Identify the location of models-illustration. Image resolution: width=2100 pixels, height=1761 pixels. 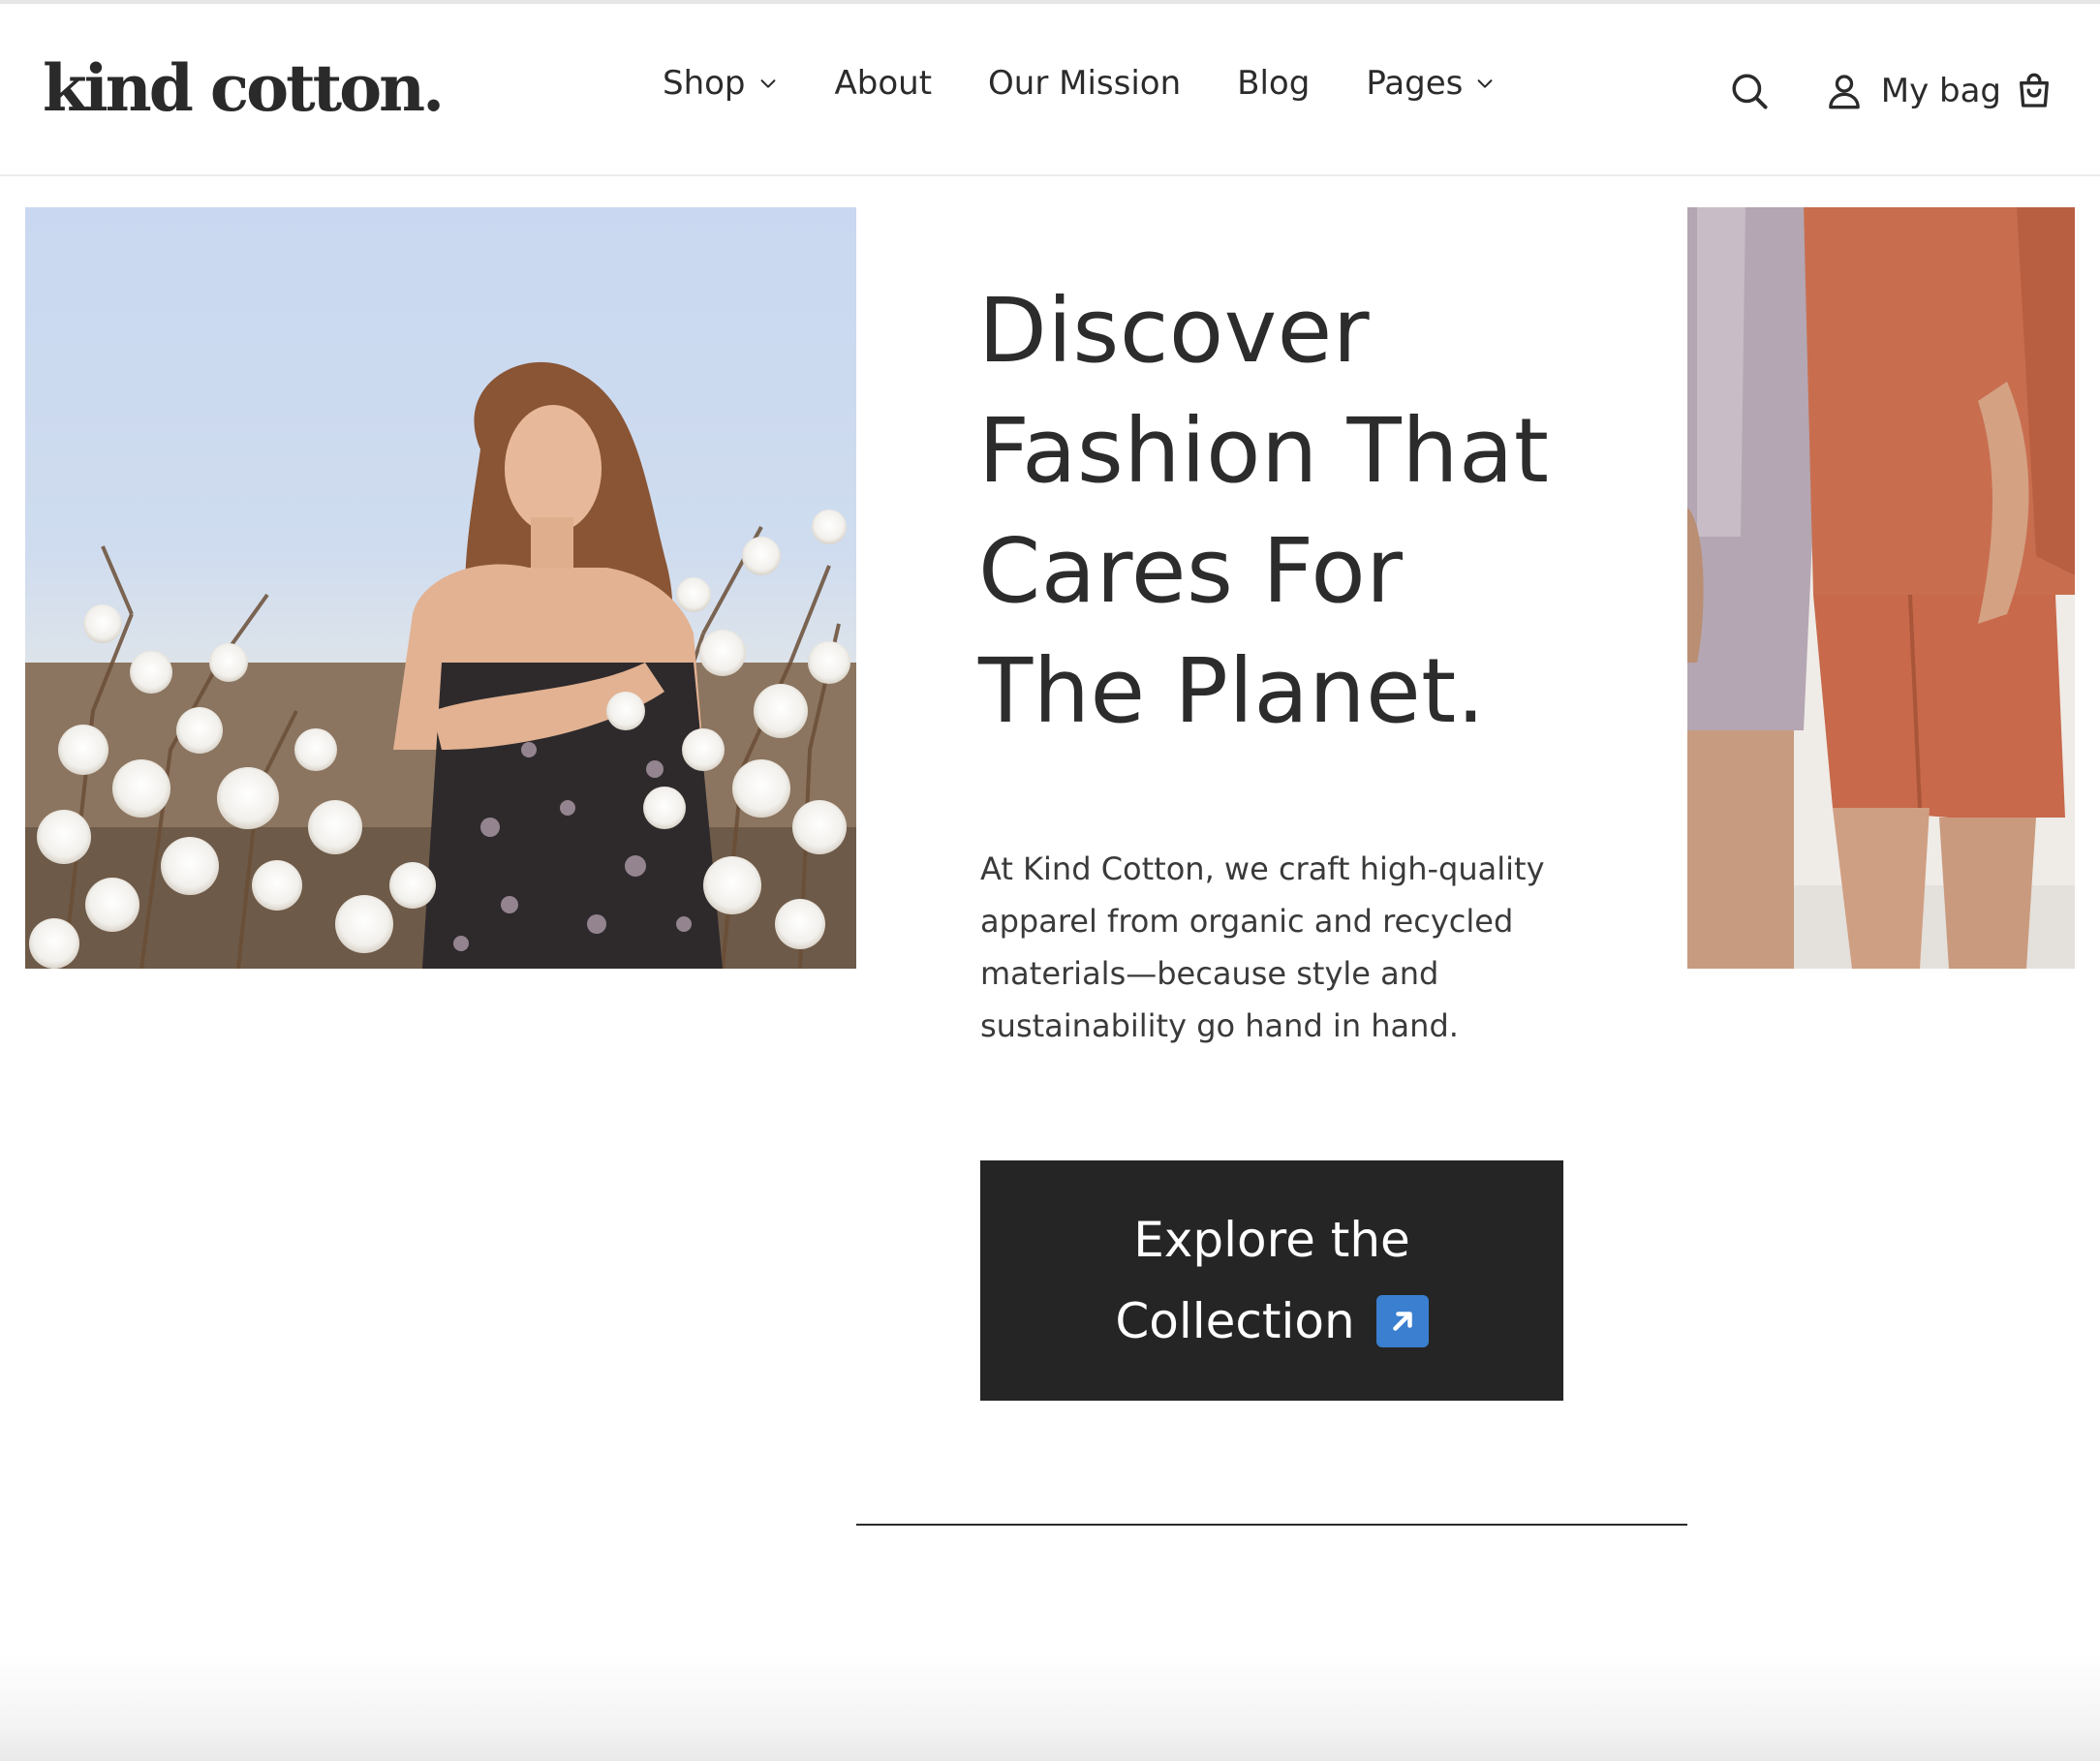
(1881, 588).